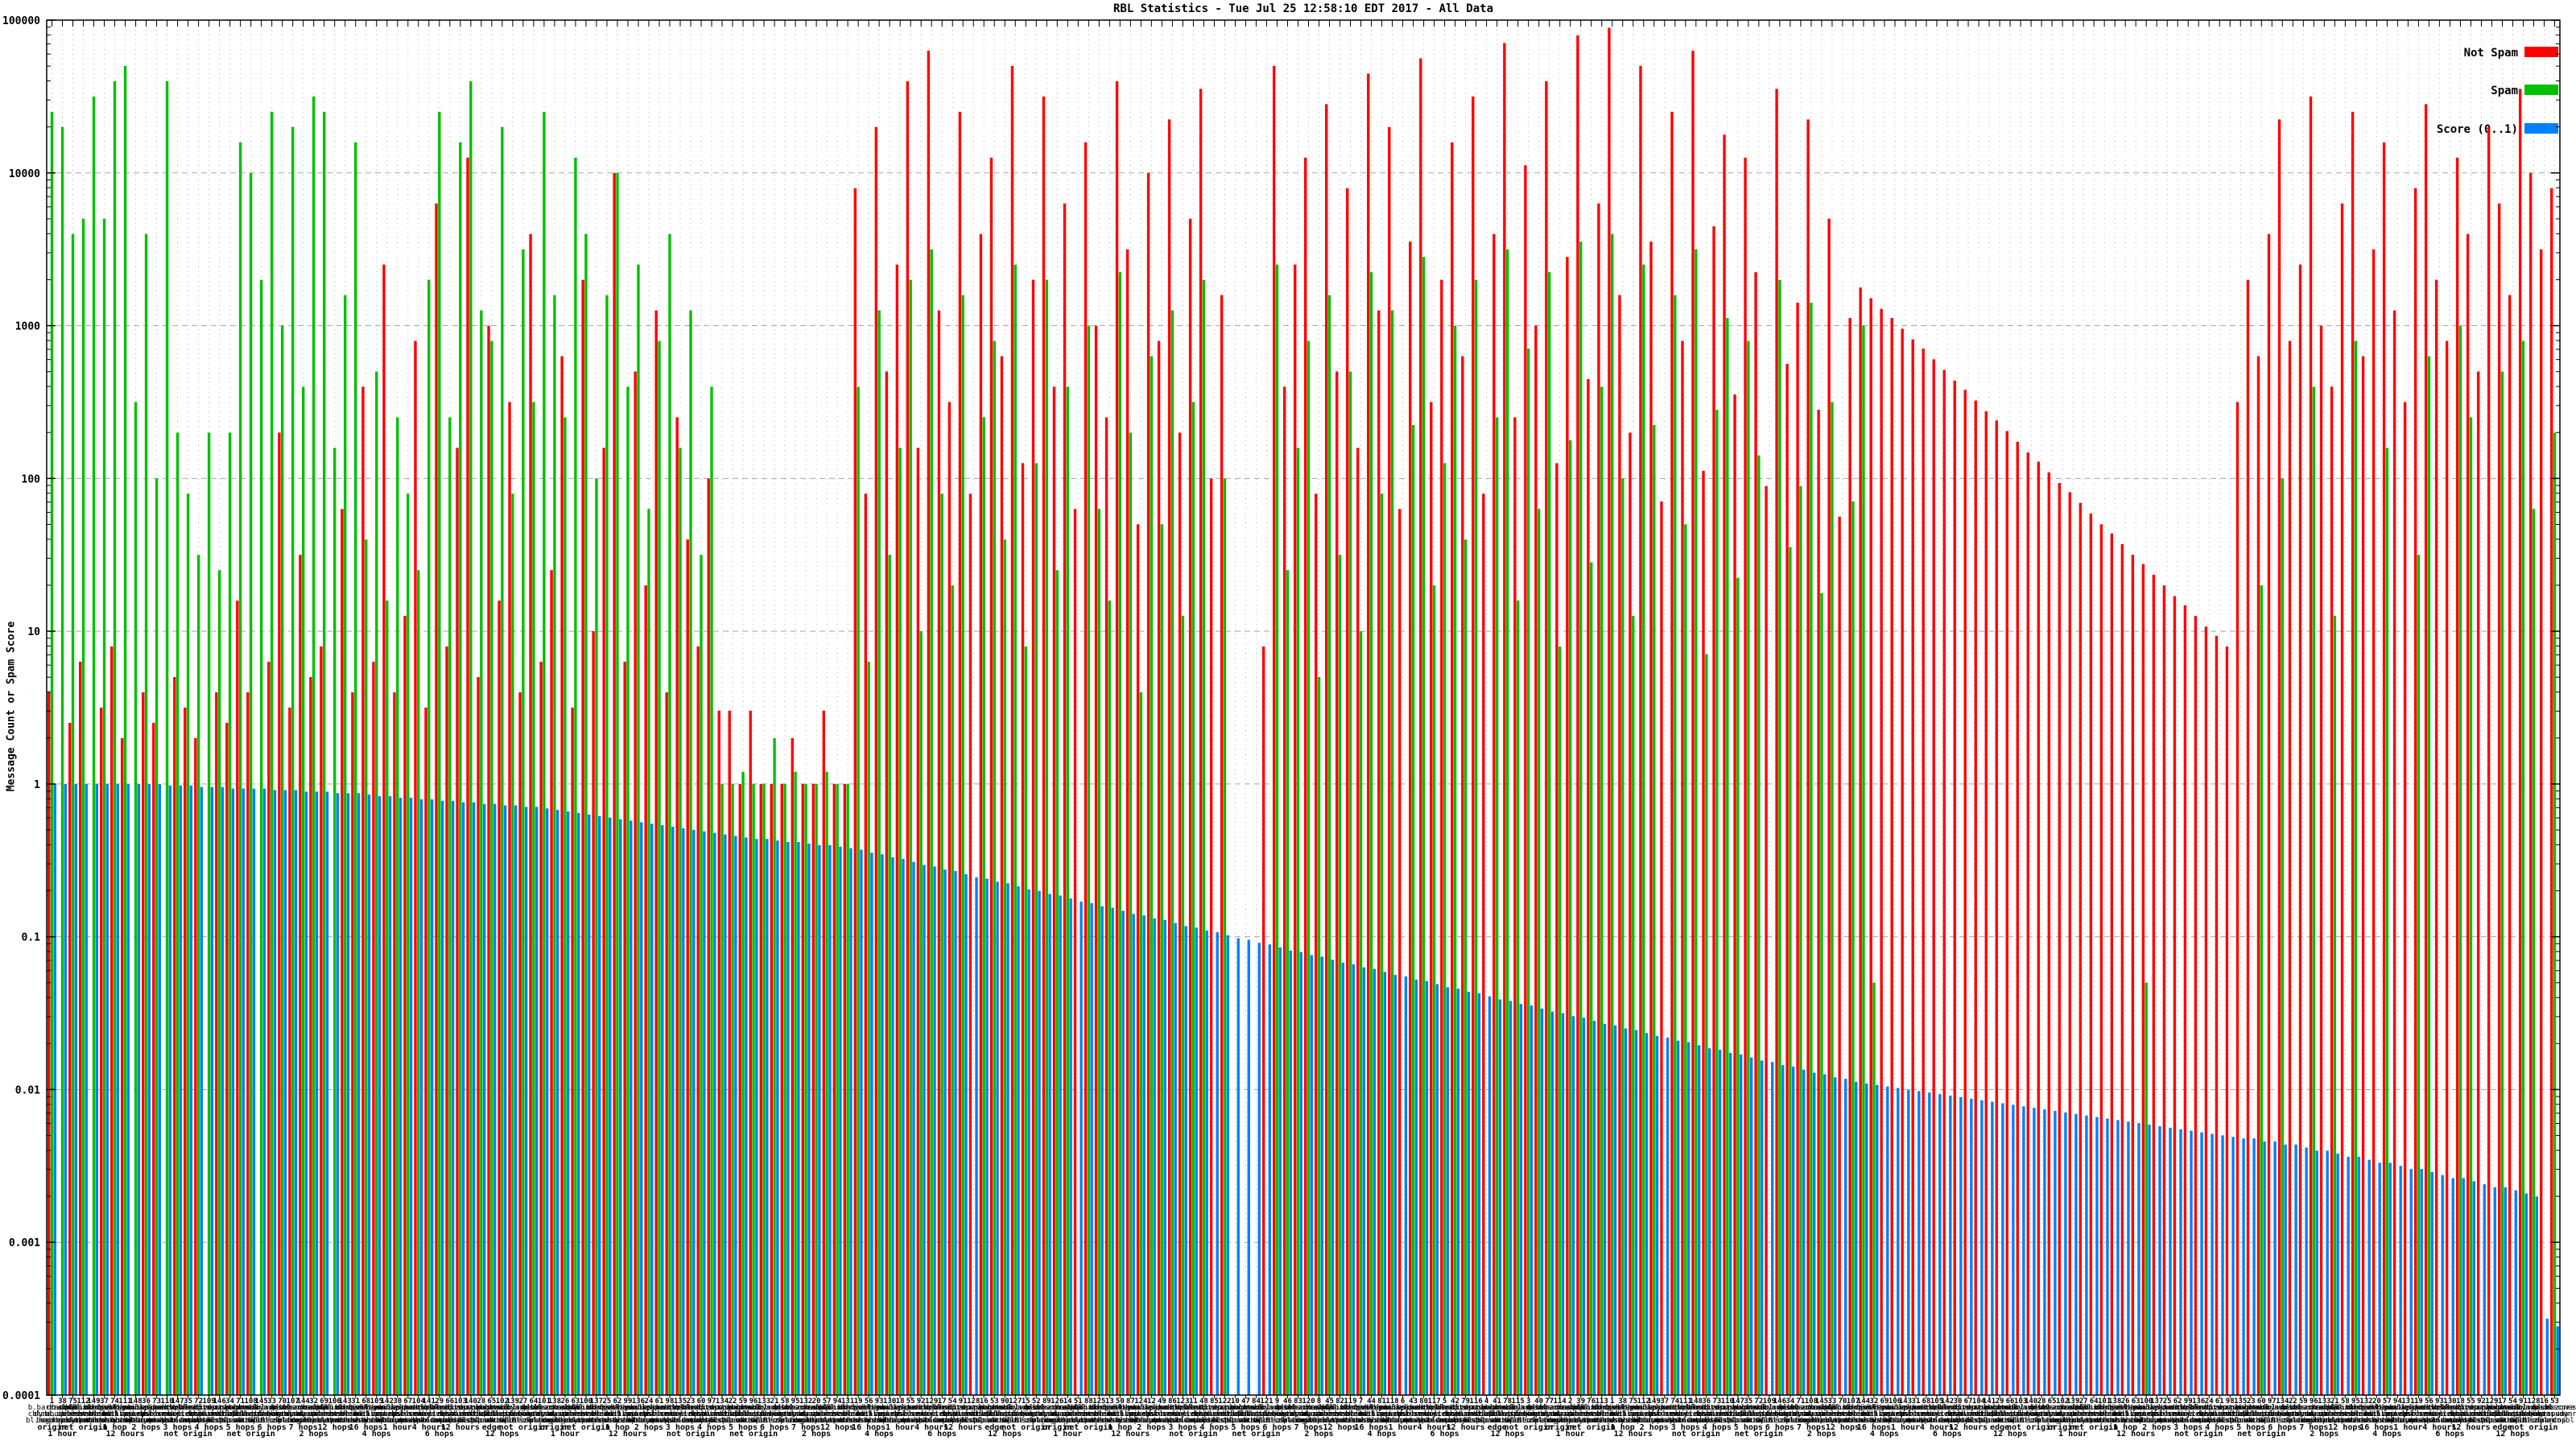  I want to click on legend-label-score: Score (0..1), so click(2477, 129).